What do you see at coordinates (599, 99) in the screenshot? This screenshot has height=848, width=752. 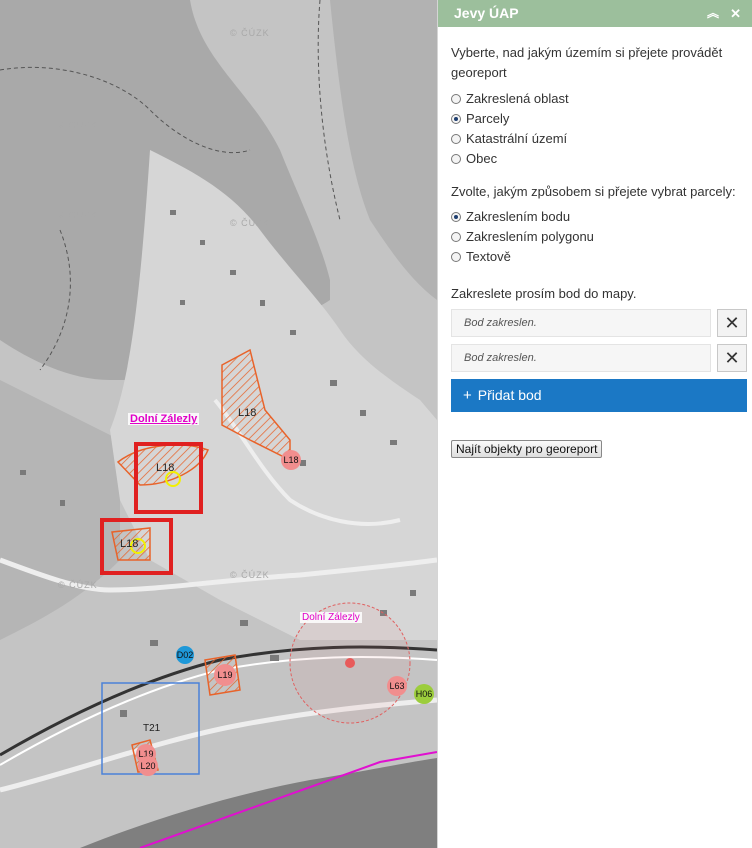 I see `area-option-drawn: Zakreslená oblast` at bounding box center [599, 99].